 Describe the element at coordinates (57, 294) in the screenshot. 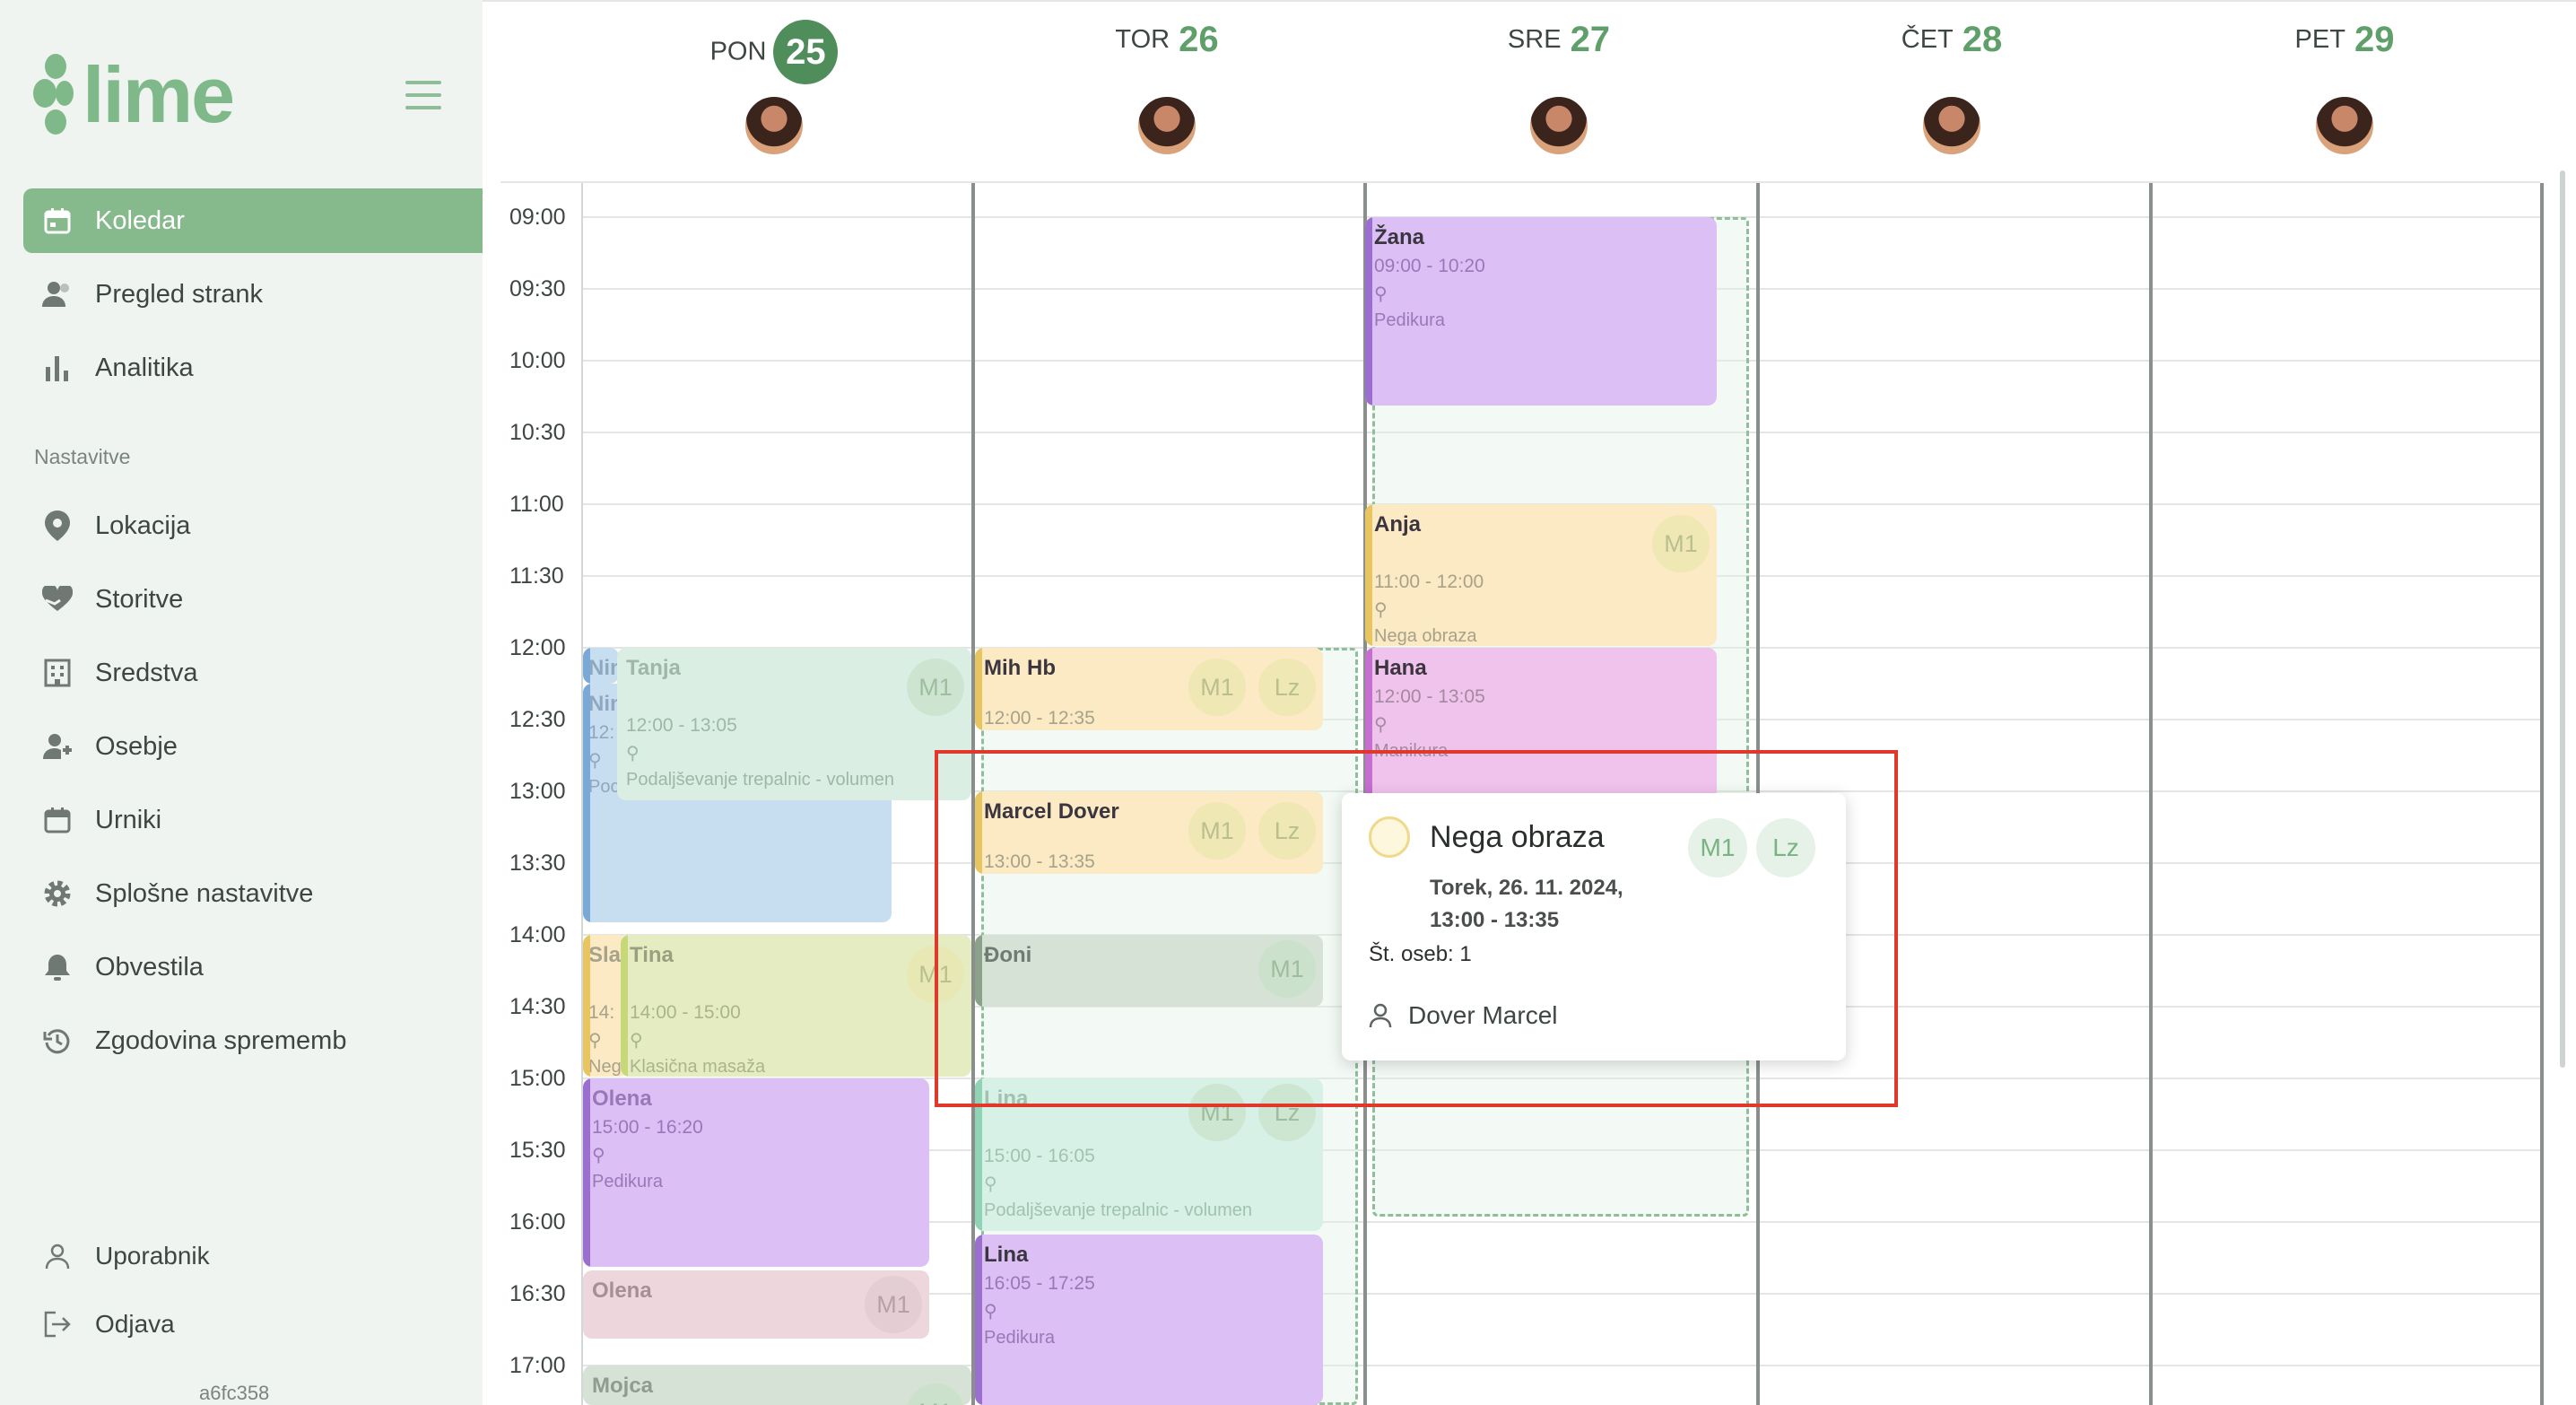

I see `users-icon` at that location.